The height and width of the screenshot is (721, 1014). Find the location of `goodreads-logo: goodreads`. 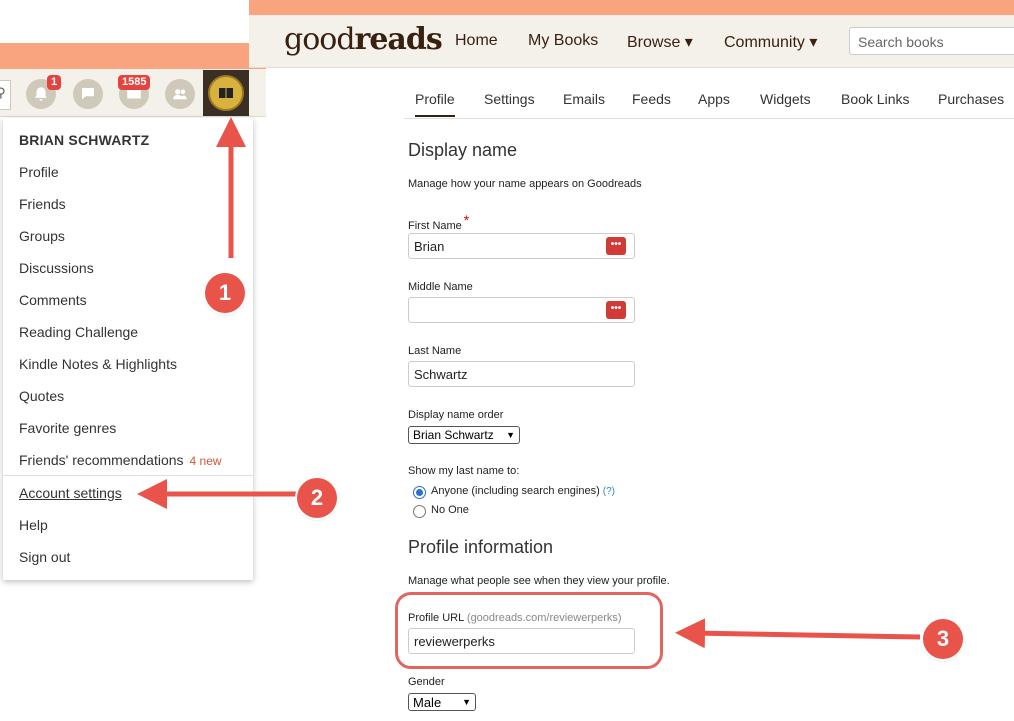

goodreads-logo: goodreads is located at coordinates (363, 39).